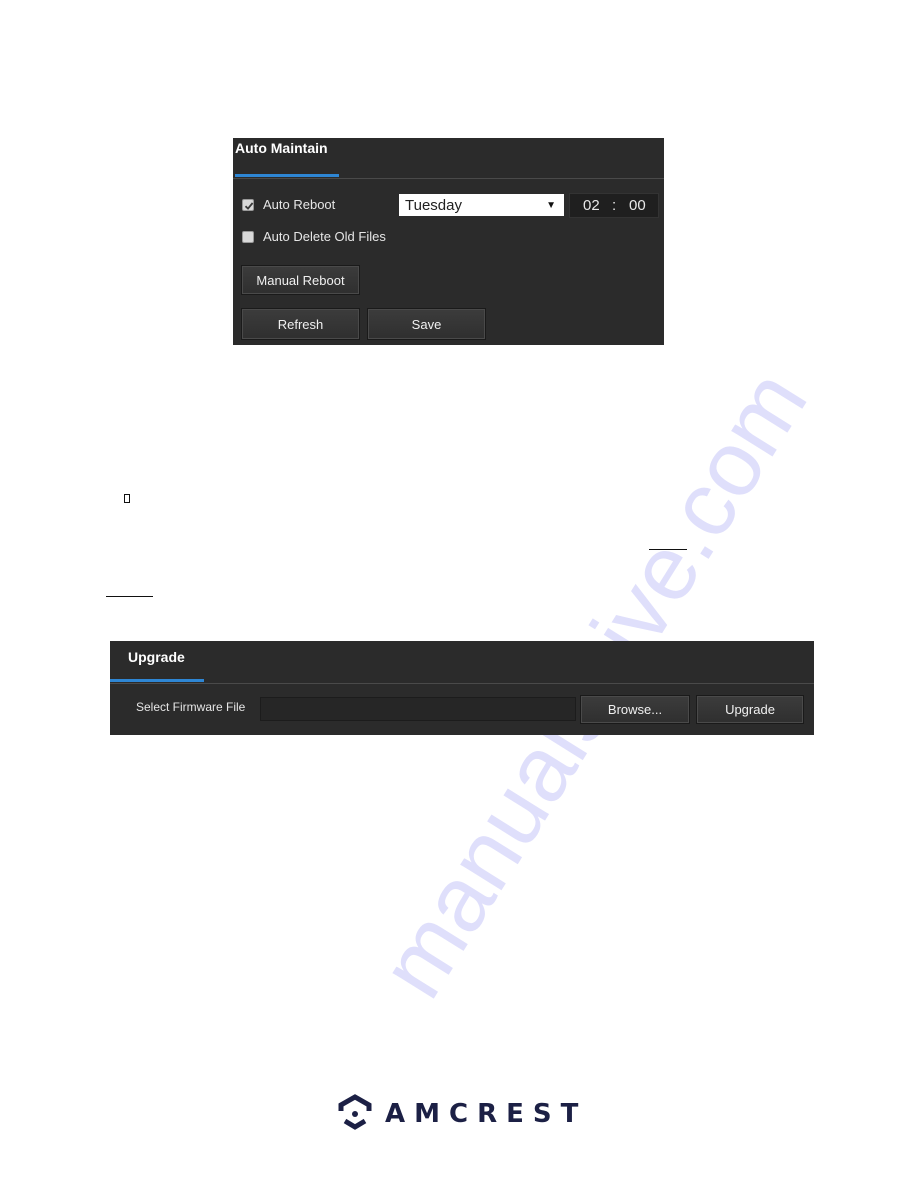 Image resolution: width=918 pixels, height=1188 pixels. I want to click on reboot-time-input: 02 : 00, so click(614, 205).